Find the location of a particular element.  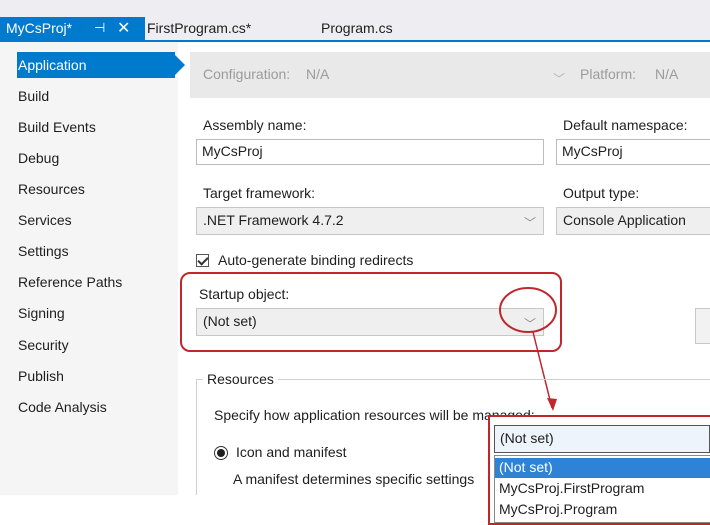

chevron-highlight-circle is located at coordinates (528, 310).